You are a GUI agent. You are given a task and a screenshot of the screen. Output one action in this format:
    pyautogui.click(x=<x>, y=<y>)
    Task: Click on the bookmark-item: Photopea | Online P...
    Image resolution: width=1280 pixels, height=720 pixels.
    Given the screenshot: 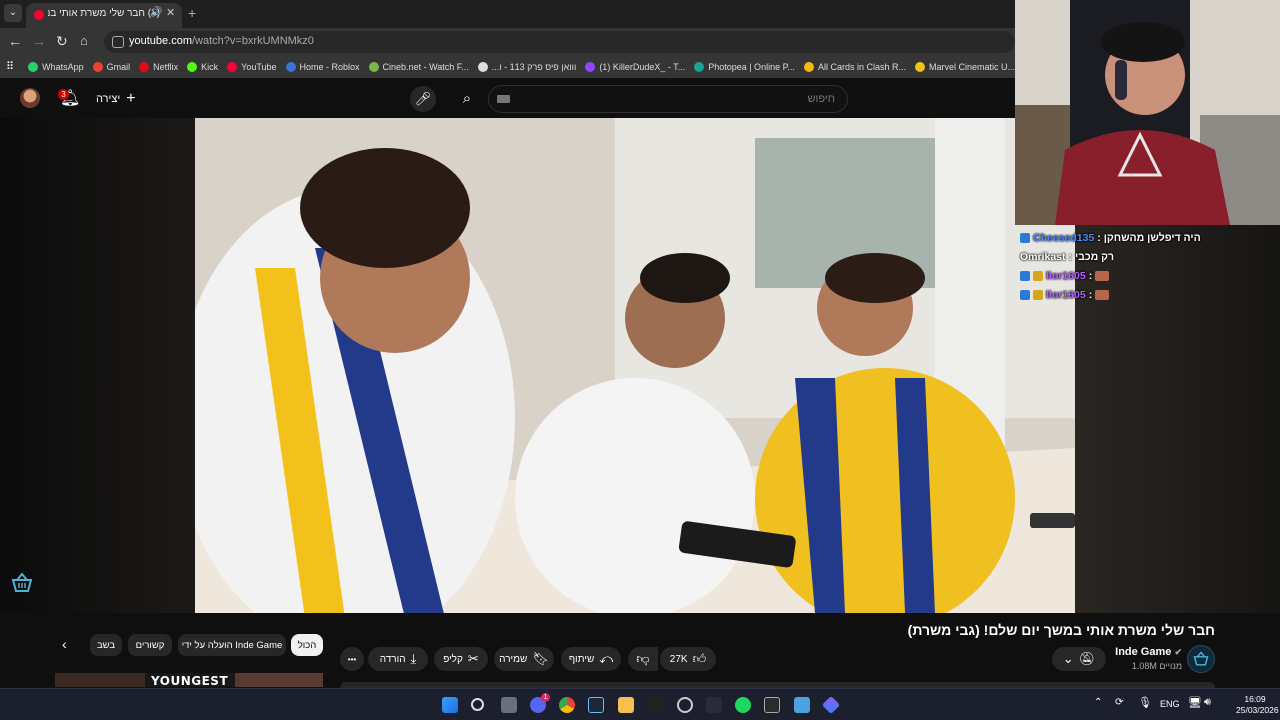 What is the action you would take?
    pyautogui.click(x=744, y=67)
    